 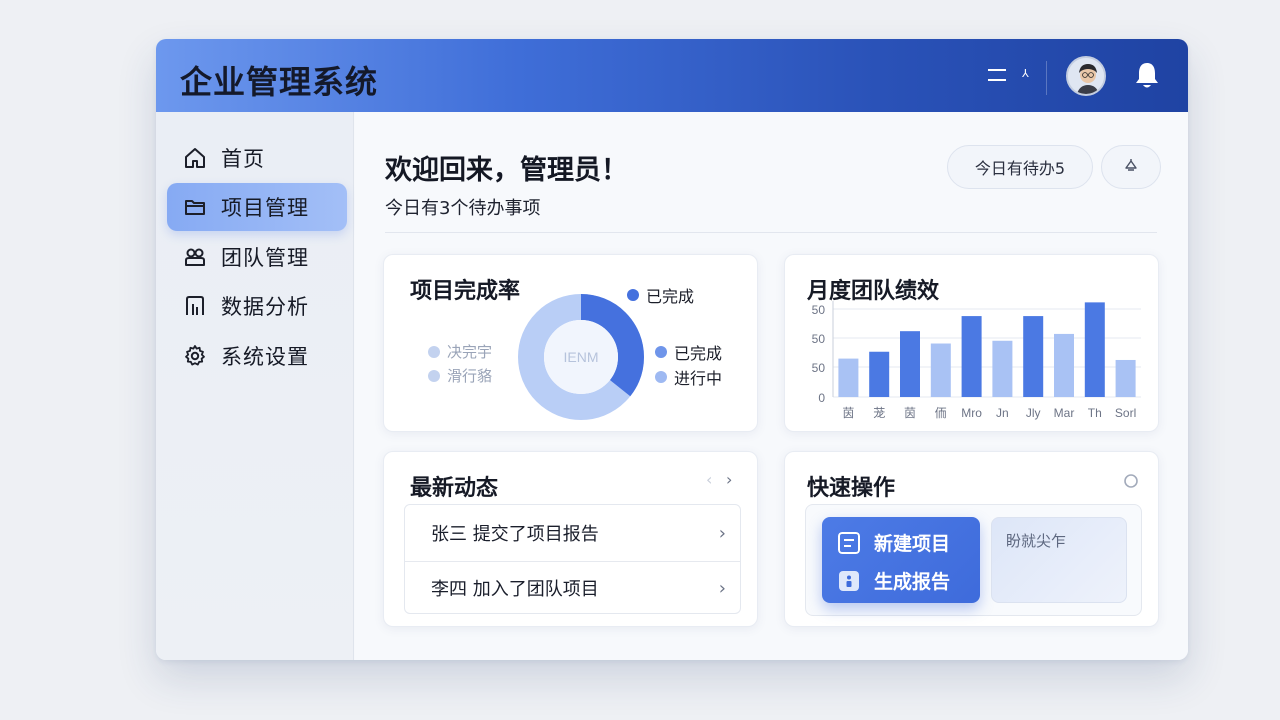 I want to click on sidebar-item-label: 项目管理, so click(x=265, y=208).